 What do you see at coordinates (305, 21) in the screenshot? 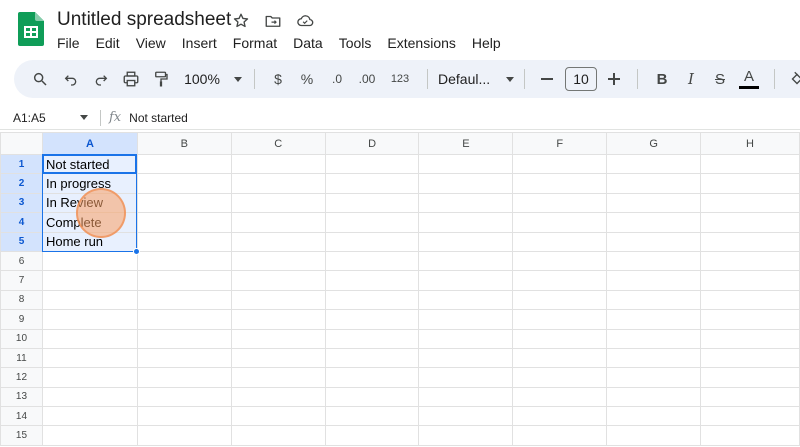
I see `cloud-saved-icon` at bounding box center [305, 21].